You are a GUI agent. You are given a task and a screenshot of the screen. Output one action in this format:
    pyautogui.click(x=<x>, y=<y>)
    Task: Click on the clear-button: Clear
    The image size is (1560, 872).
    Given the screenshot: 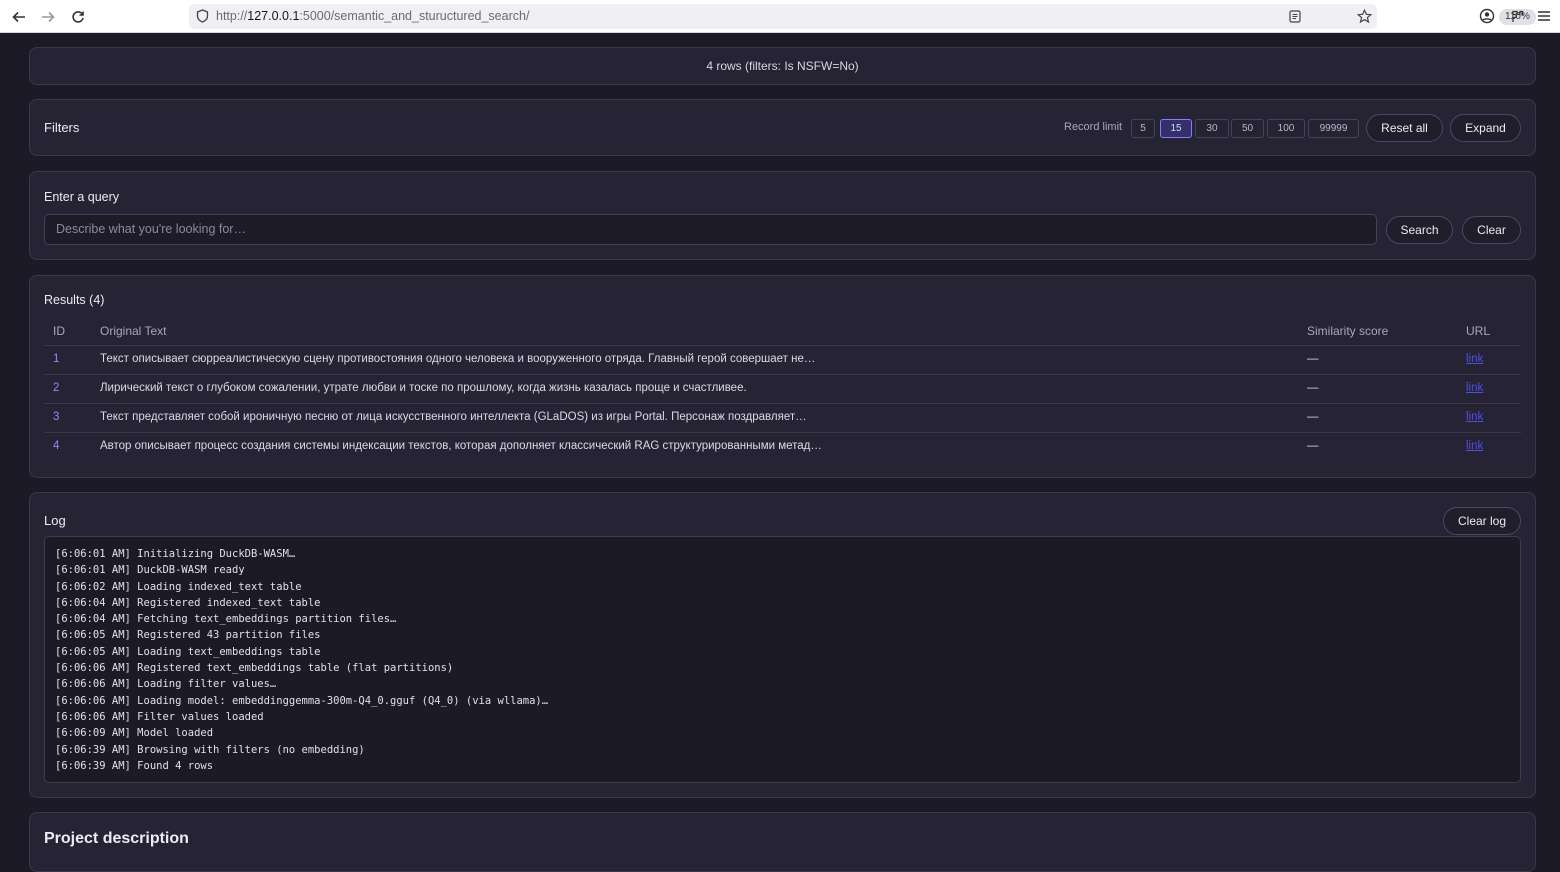 What is the action you would take?
    pyautogui.click(x=1491, y=230)
    